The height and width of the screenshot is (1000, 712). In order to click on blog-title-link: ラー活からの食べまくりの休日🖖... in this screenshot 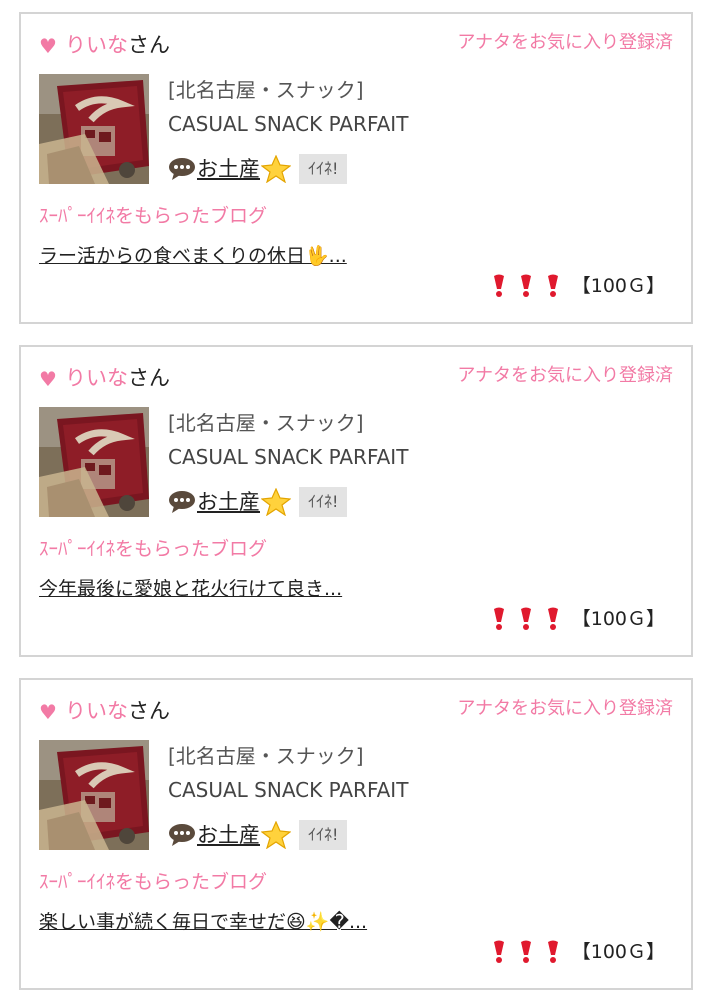, I will do `click(193, 256)`.